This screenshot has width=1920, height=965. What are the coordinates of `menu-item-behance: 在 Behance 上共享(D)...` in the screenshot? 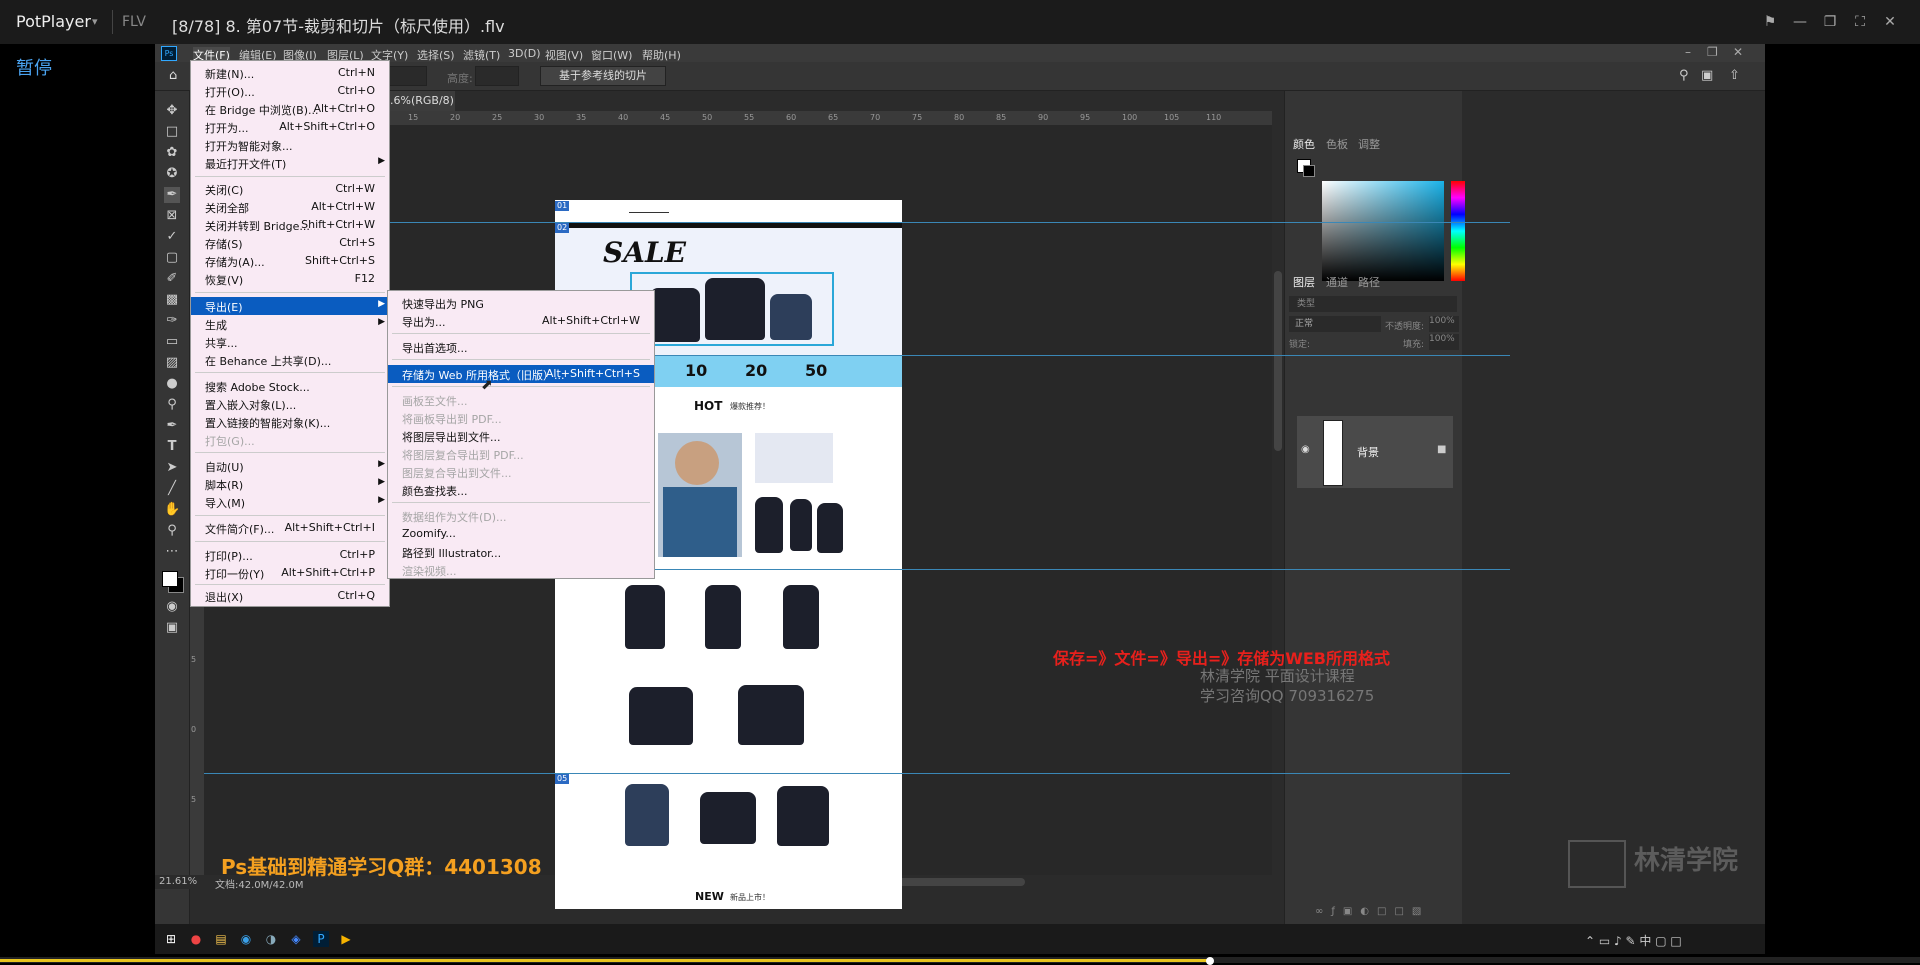 It's located at (290, 360).